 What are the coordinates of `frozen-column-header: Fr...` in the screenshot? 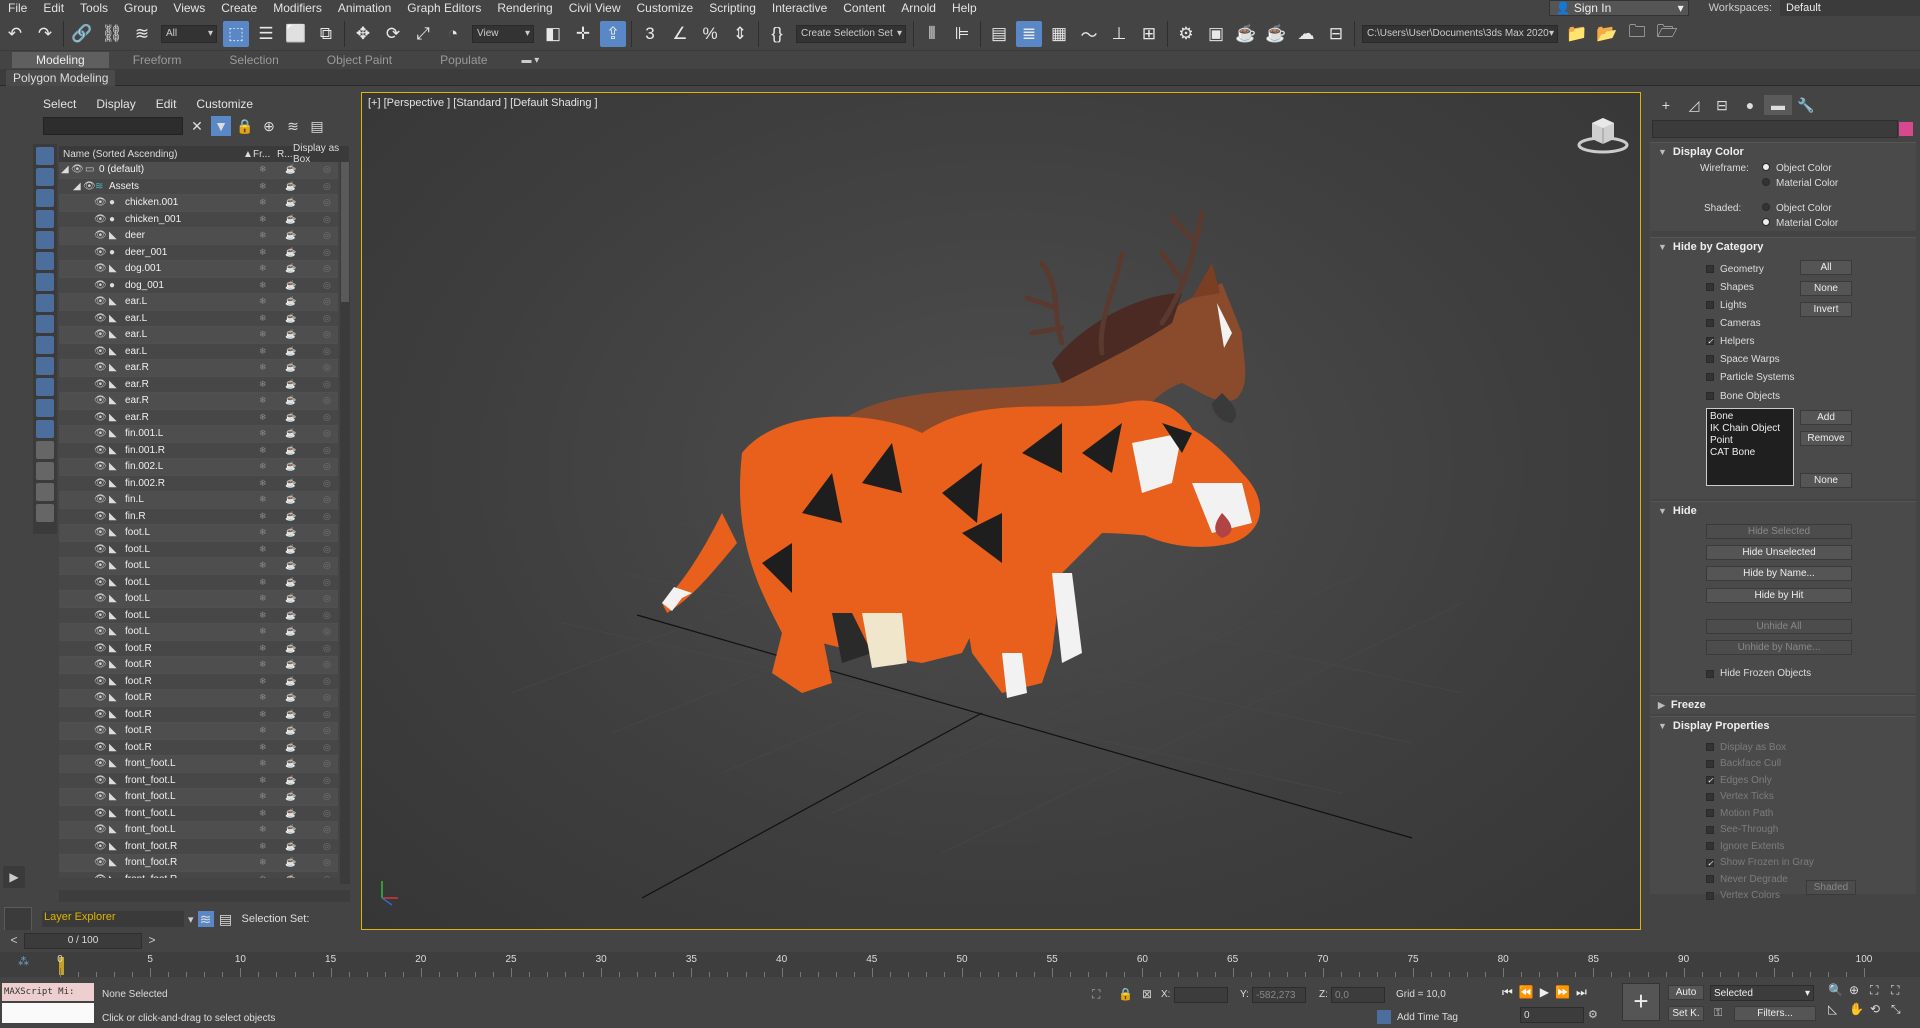 It's located at (261, 154).